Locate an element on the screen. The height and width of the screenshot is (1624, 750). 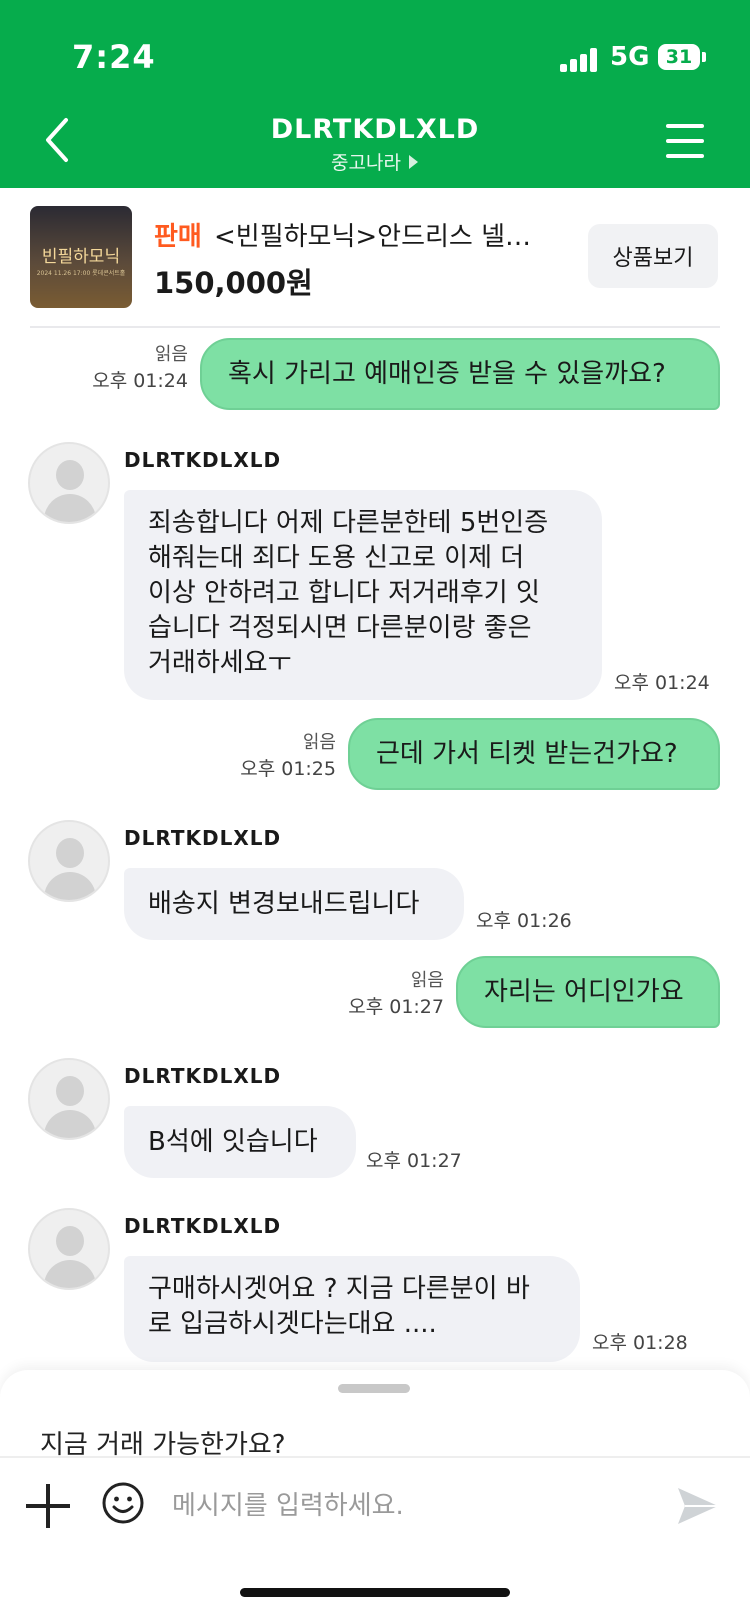
my-message-bubble: 혹시 가리고 예매인증 받을 수 있을까요? is located at coordinates (460, 374).